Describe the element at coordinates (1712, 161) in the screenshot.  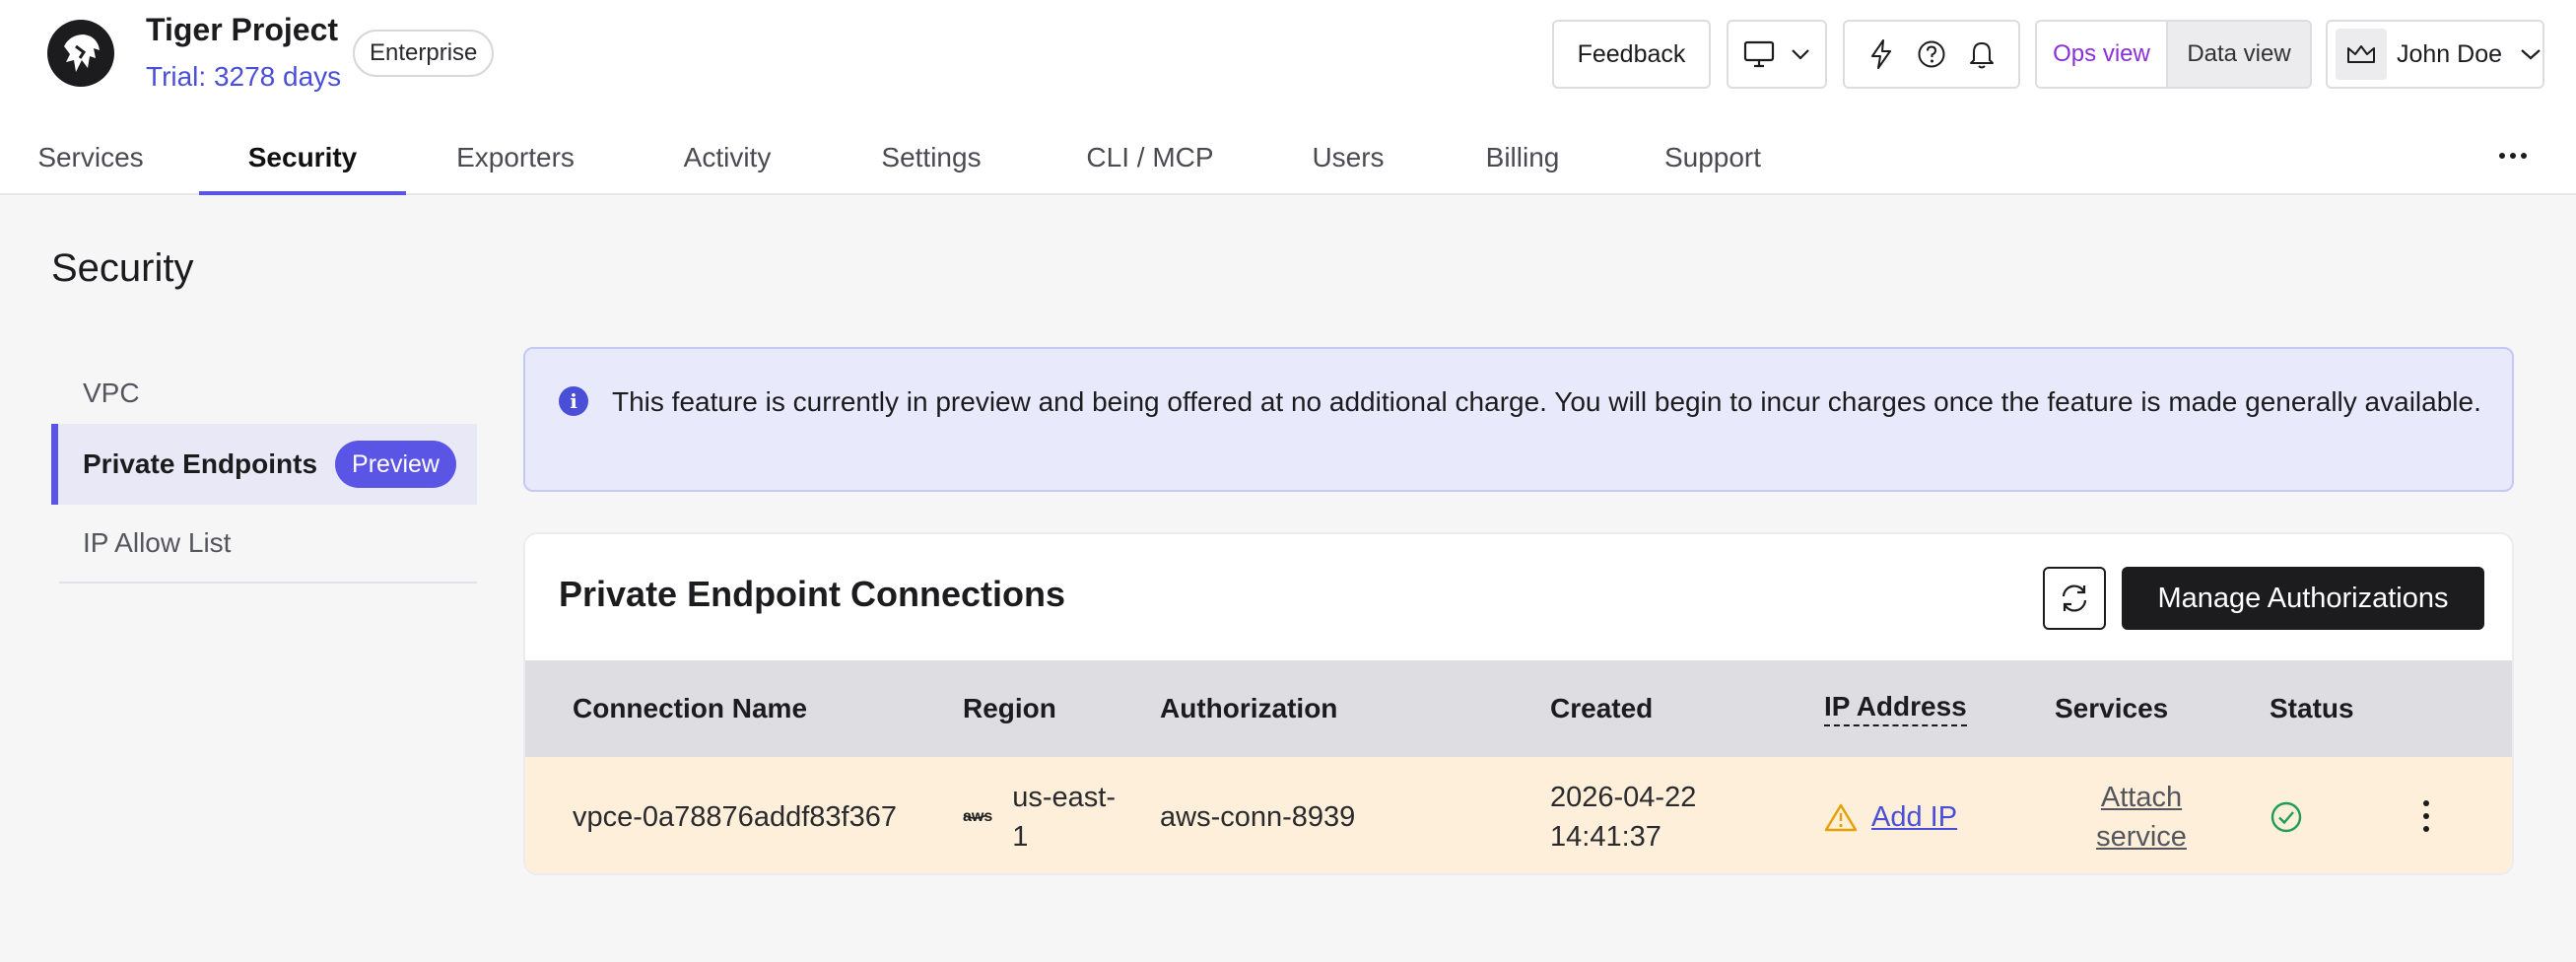
I see `tab-support: Support` at that location.